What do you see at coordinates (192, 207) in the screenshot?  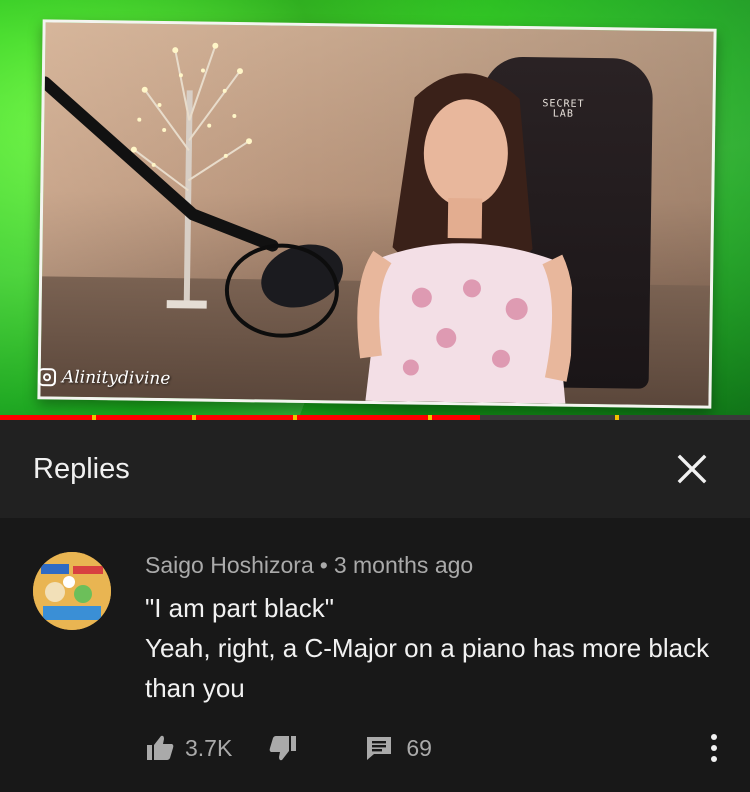 I see `microphone-graphic` at bounding box center [192, 207].